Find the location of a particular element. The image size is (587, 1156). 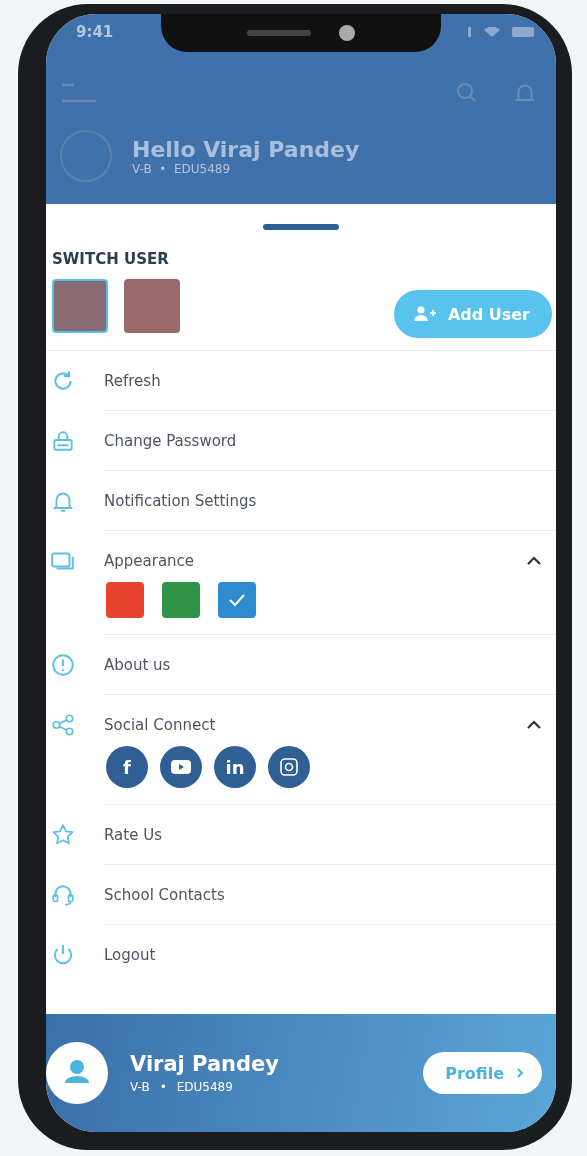

play-icon is located at coordinates (181, 767).